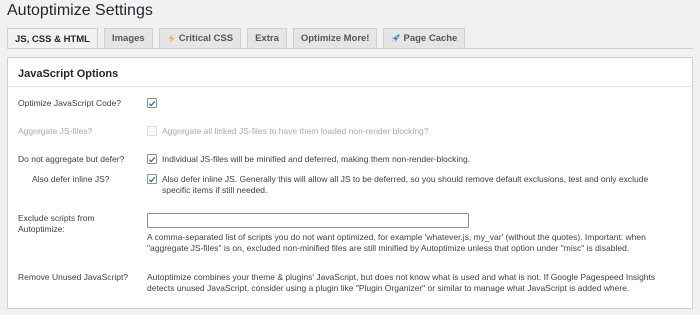  What do you see at coordinates (308, 220) in the screenshot?
I see `exclude-scripts-input` at bounding box center [308, 220].